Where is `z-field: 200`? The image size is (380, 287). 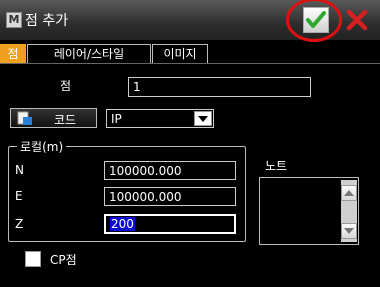 z-field: 200 is located at coordinates (170, 224).